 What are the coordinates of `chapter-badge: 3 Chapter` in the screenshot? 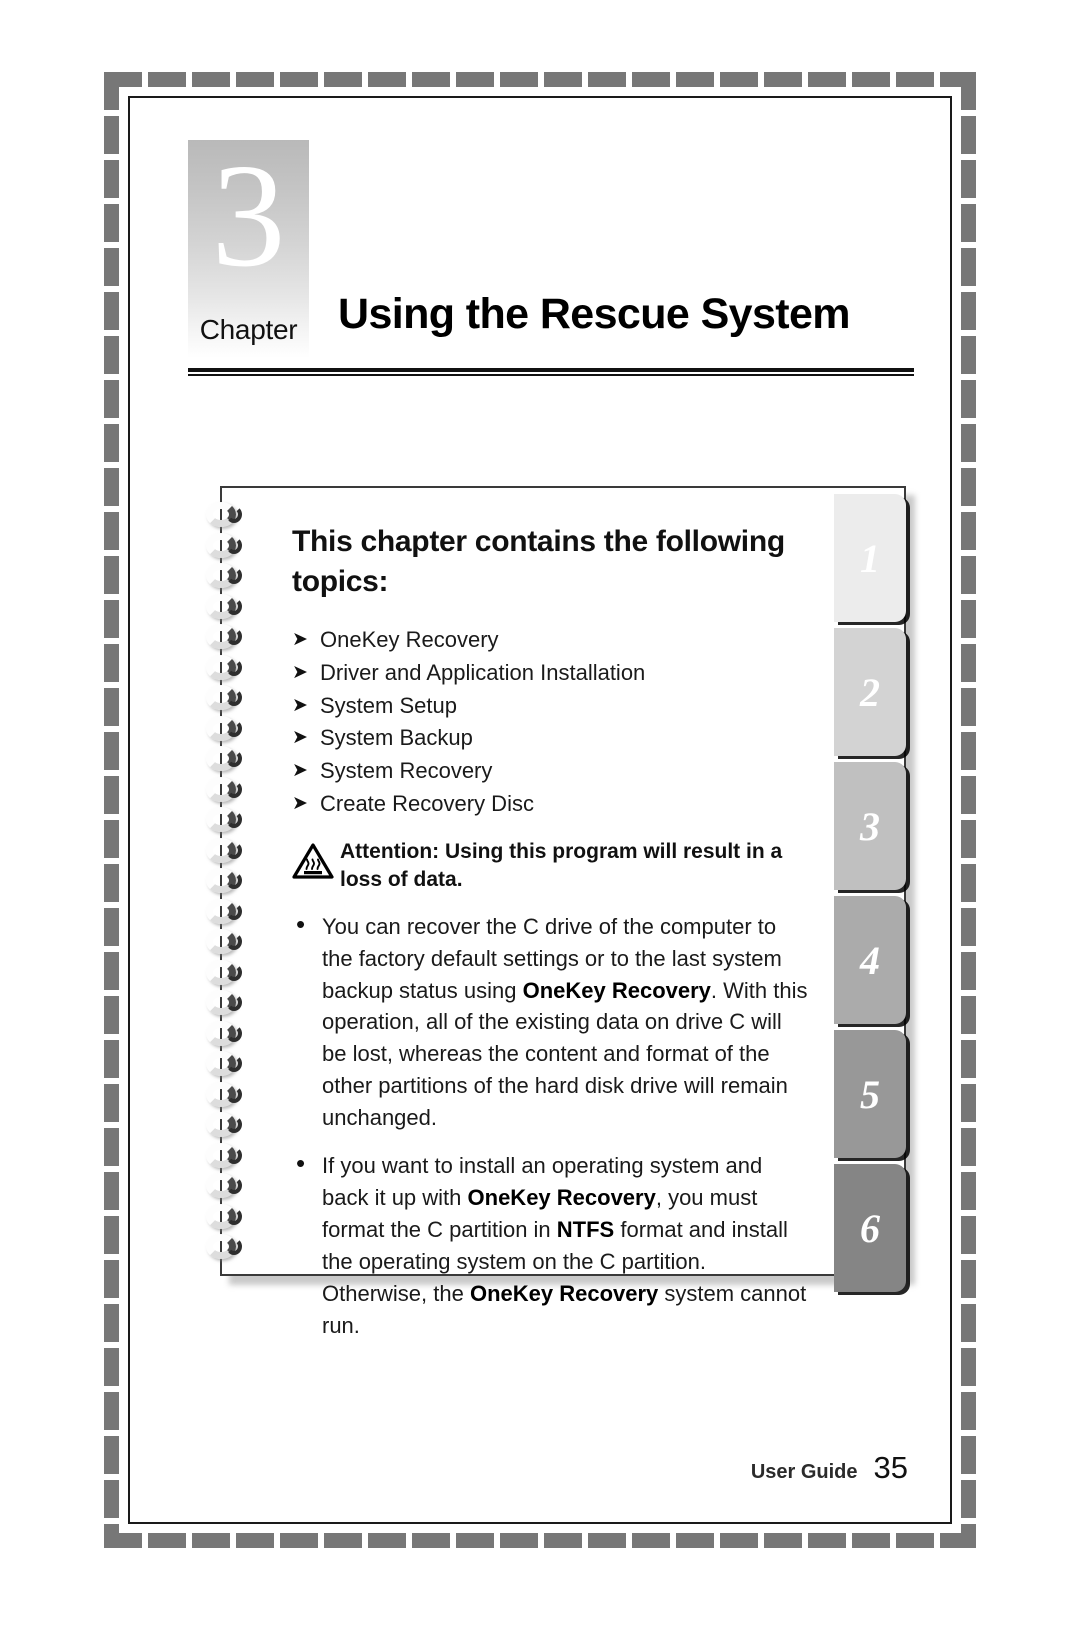 It's located at (248, 249).